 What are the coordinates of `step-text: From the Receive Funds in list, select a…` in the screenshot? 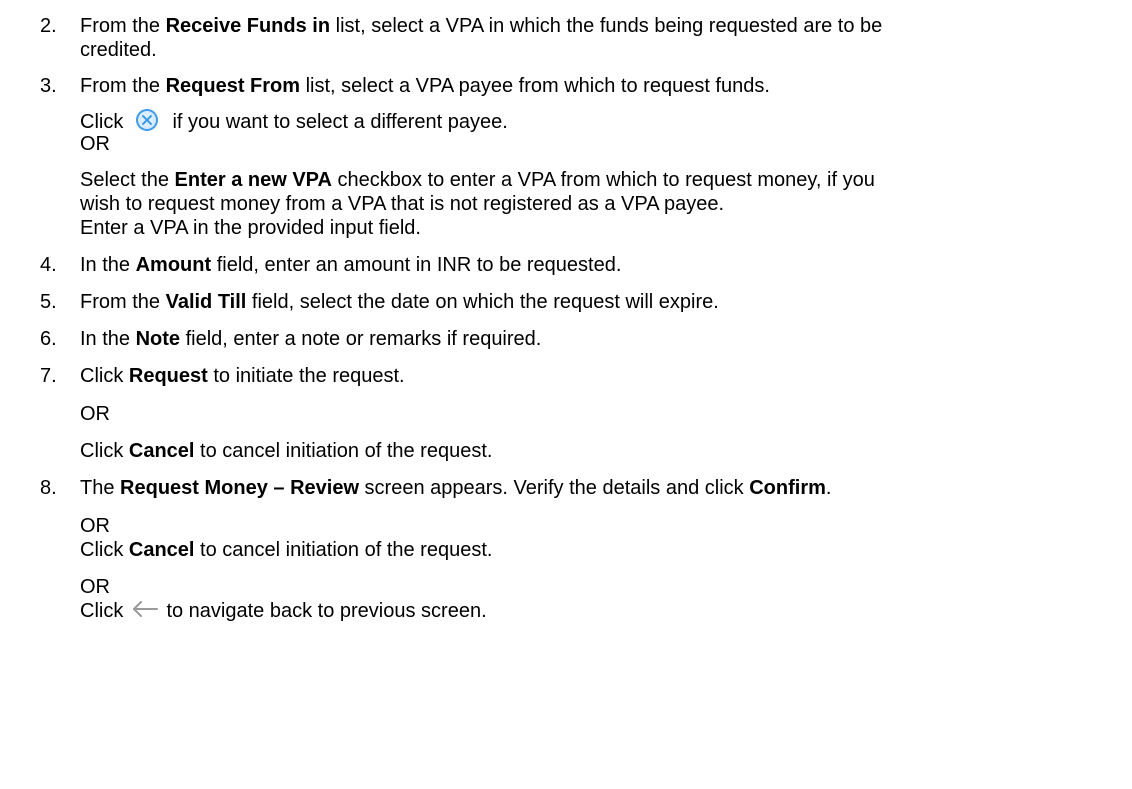 It's located at (481, 26).